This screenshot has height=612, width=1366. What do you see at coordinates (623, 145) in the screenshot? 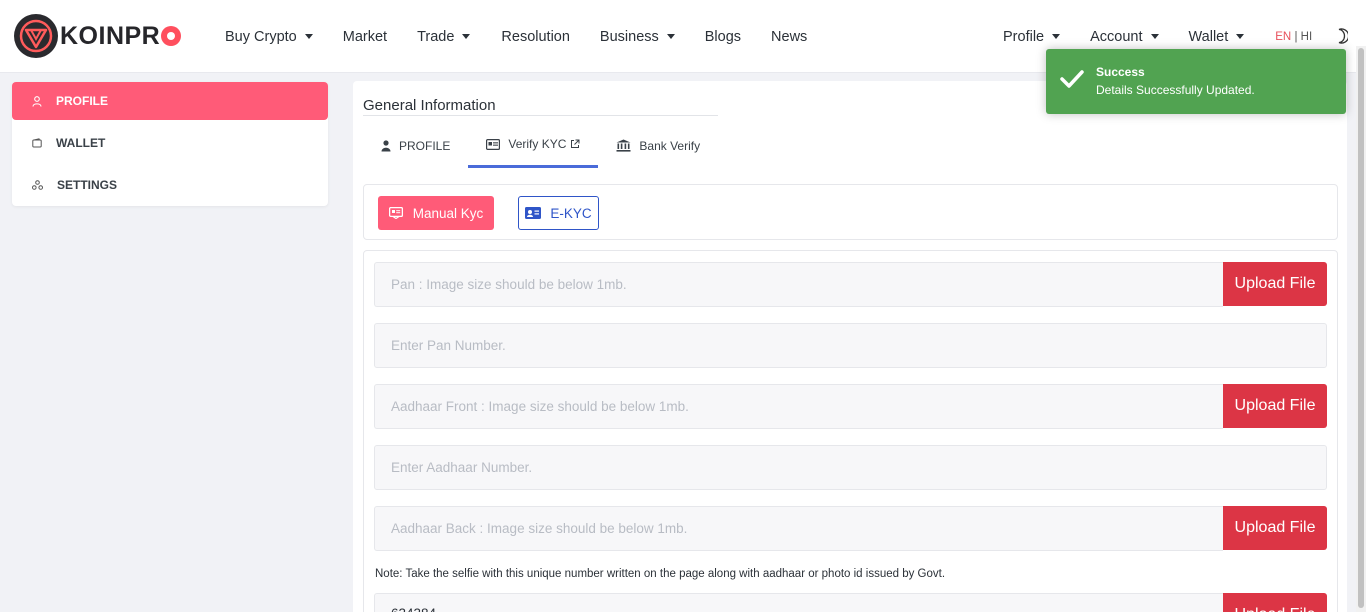
I see `bank-icon` at bounding box center [623, 145].